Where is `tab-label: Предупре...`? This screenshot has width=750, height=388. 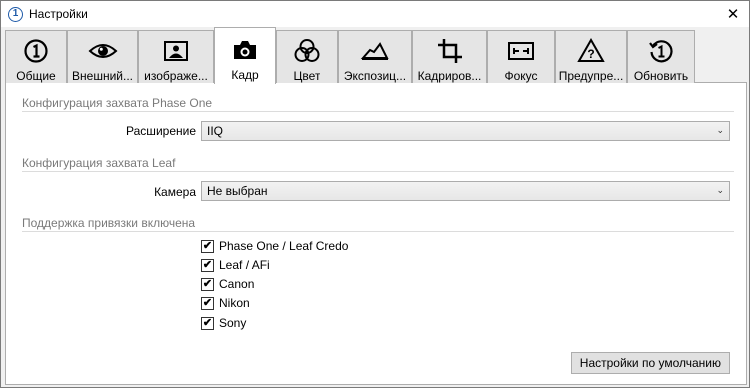 tab-label: Предупре... is located at coordinates (591, 76).